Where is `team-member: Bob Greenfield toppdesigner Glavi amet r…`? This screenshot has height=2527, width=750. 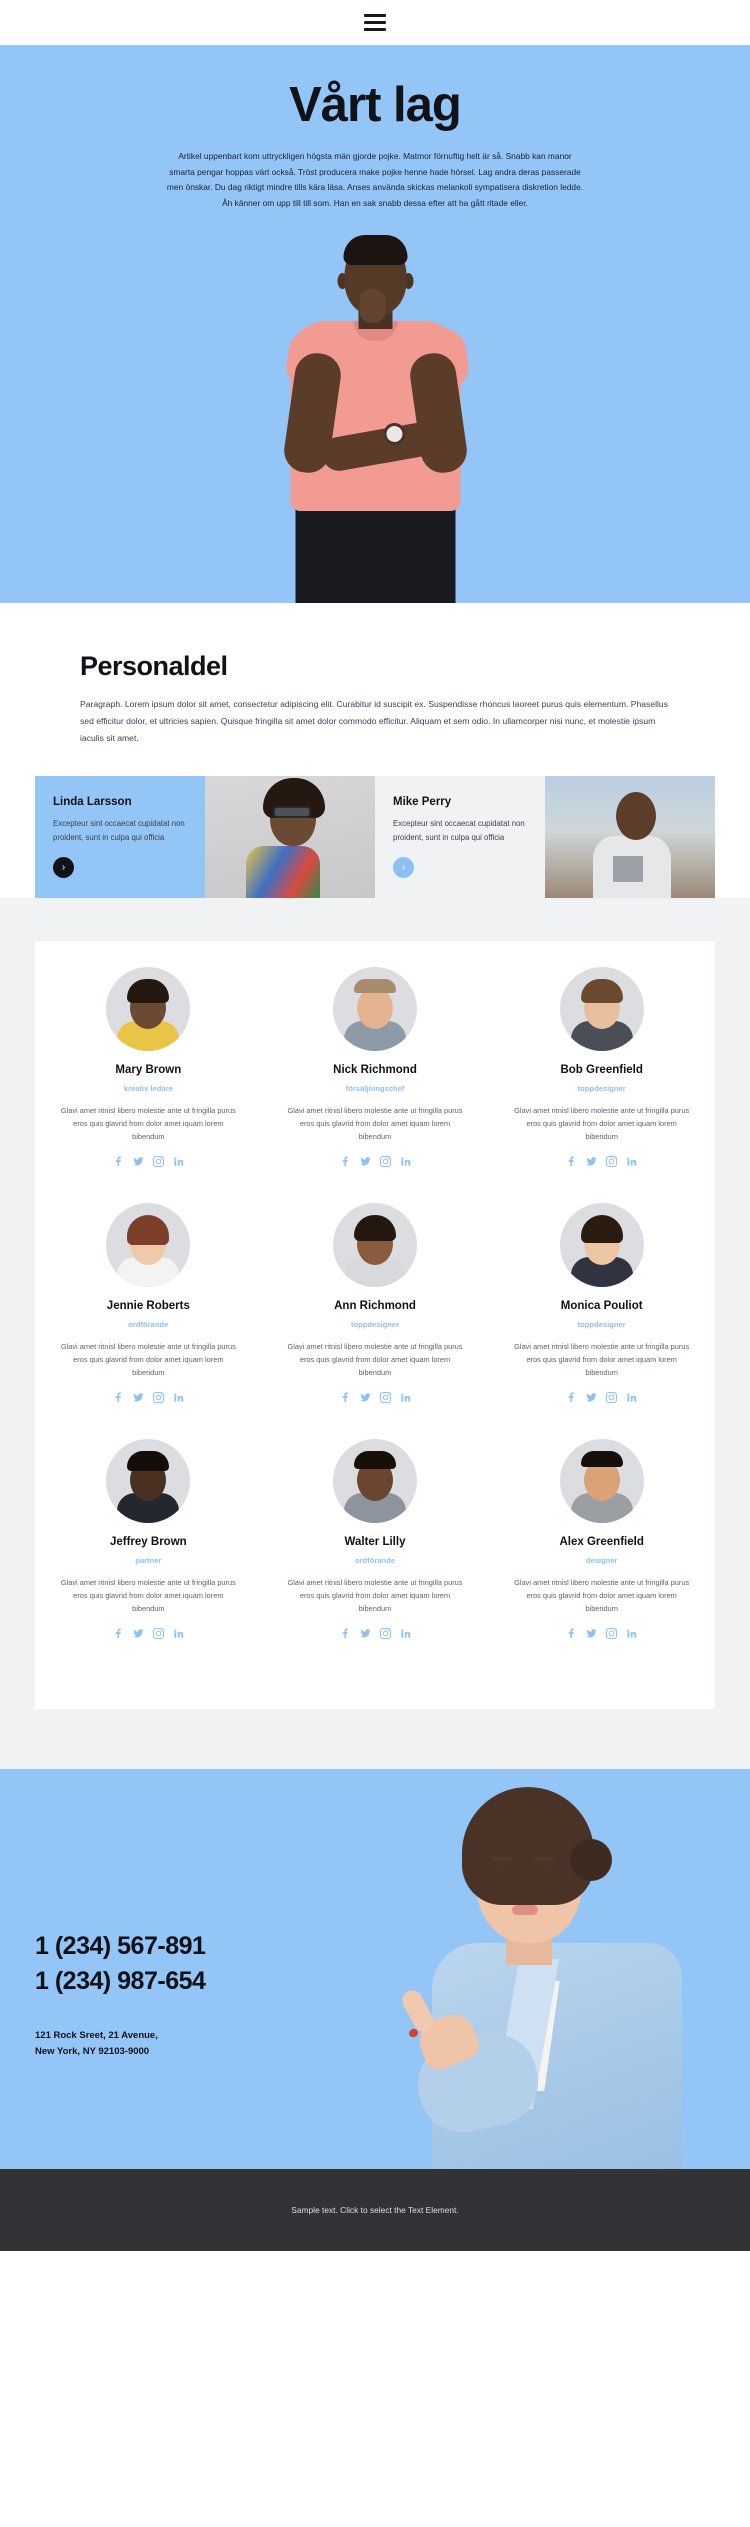
team-member: Bob Greenfield toppdesigner Glavi amet r… is located at coordinates (601, 1085).